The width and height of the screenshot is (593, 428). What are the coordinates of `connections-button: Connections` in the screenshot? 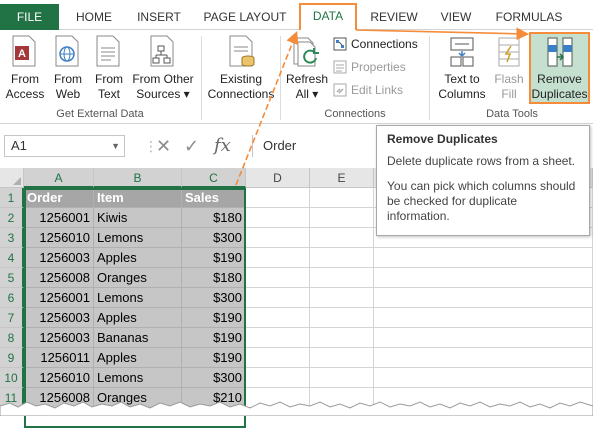 It's located at (375, 44).